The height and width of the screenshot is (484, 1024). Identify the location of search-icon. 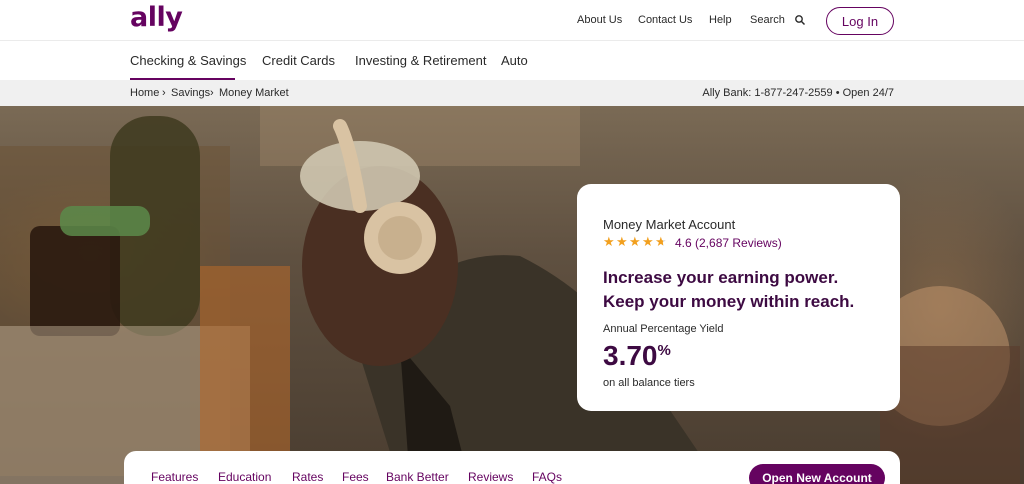
(800, 20).